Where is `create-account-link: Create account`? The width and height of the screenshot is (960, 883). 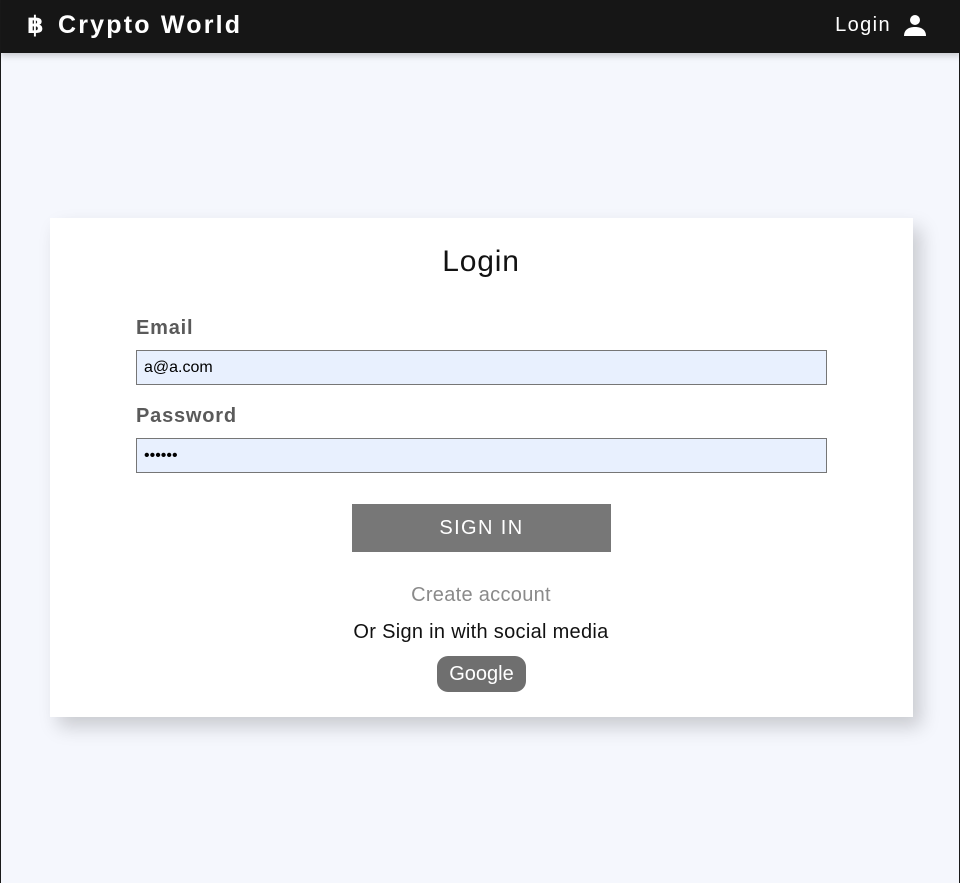
create-account-link: Create account is located at coordinates (481, 595).